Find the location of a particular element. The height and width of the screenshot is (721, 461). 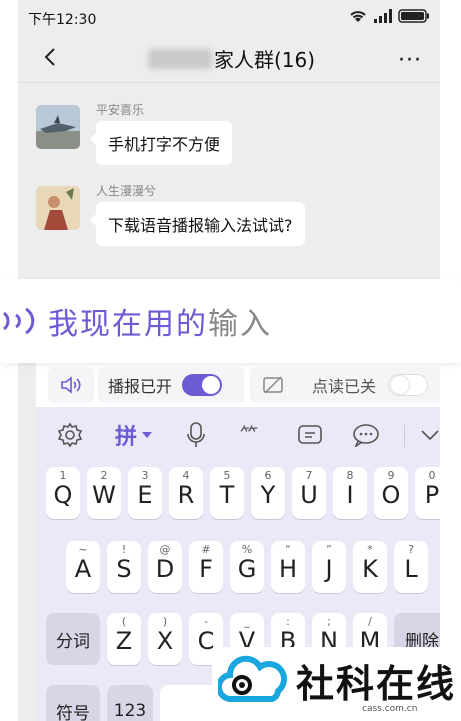

key: 1Q is located at coordinates (63, 493).